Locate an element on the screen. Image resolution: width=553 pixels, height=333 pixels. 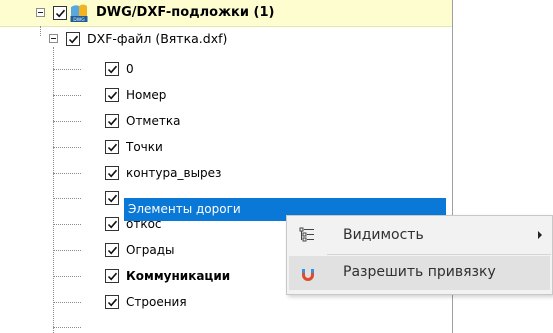
menu-item-label: Разрешить привязку is located at coordinates (419, 272).